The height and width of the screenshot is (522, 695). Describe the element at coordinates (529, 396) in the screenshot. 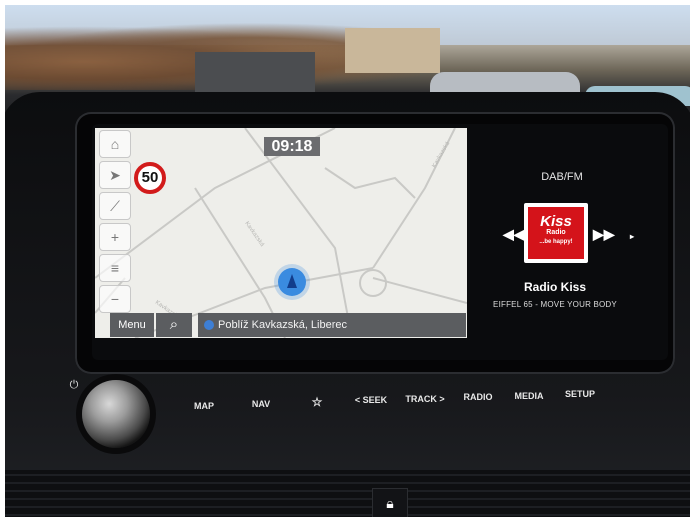

I see `media-hard-button: MEDIA` at that location.